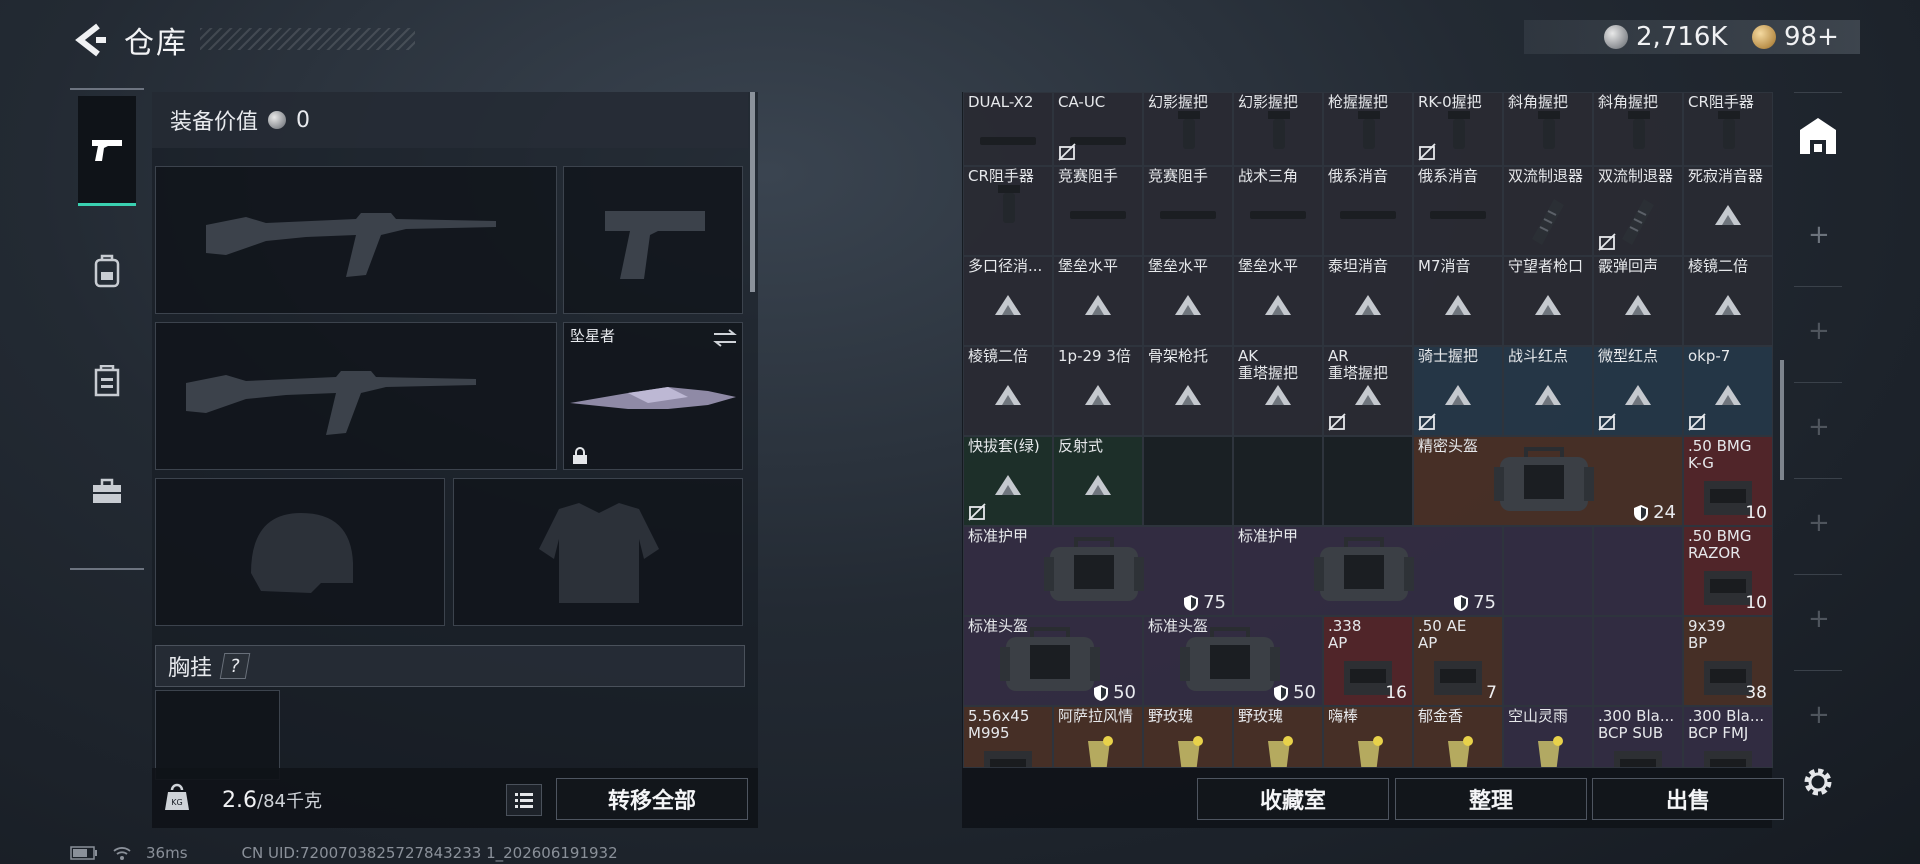  I want to click on inventory-slot: 5.56x45 M995, so click(1008, 737).